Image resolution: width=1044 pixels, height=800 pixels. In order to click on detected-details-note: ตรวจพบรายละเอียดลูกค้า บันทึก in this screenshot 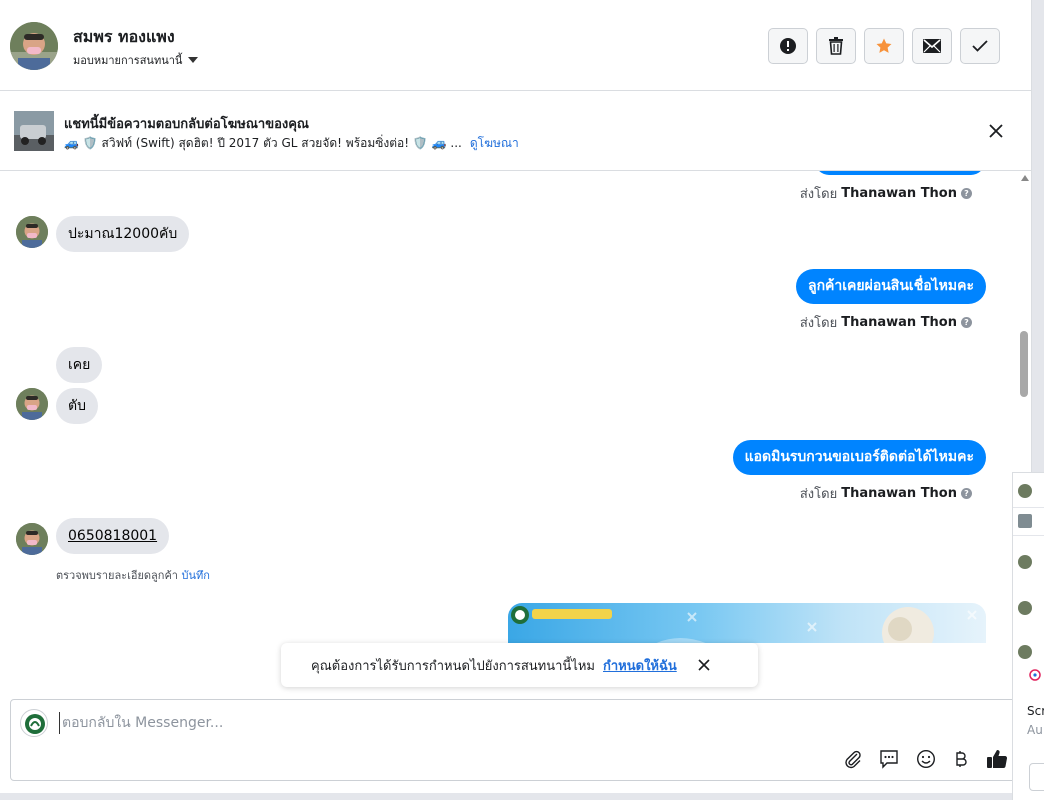, I will do `click(133, 575)`.